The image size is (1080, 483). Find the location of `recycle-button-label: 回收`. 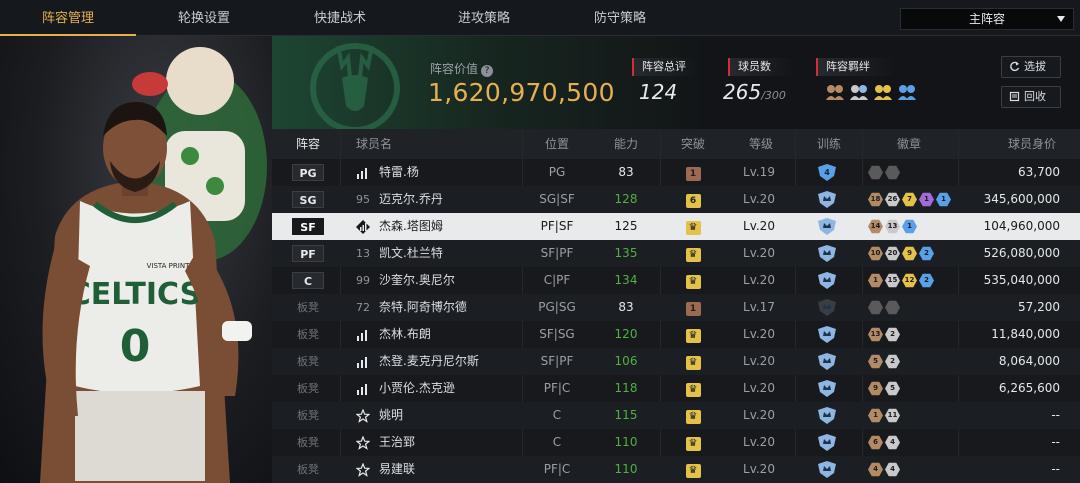

recycle-button-label: 回收 is located at coordinates (1035, 96).